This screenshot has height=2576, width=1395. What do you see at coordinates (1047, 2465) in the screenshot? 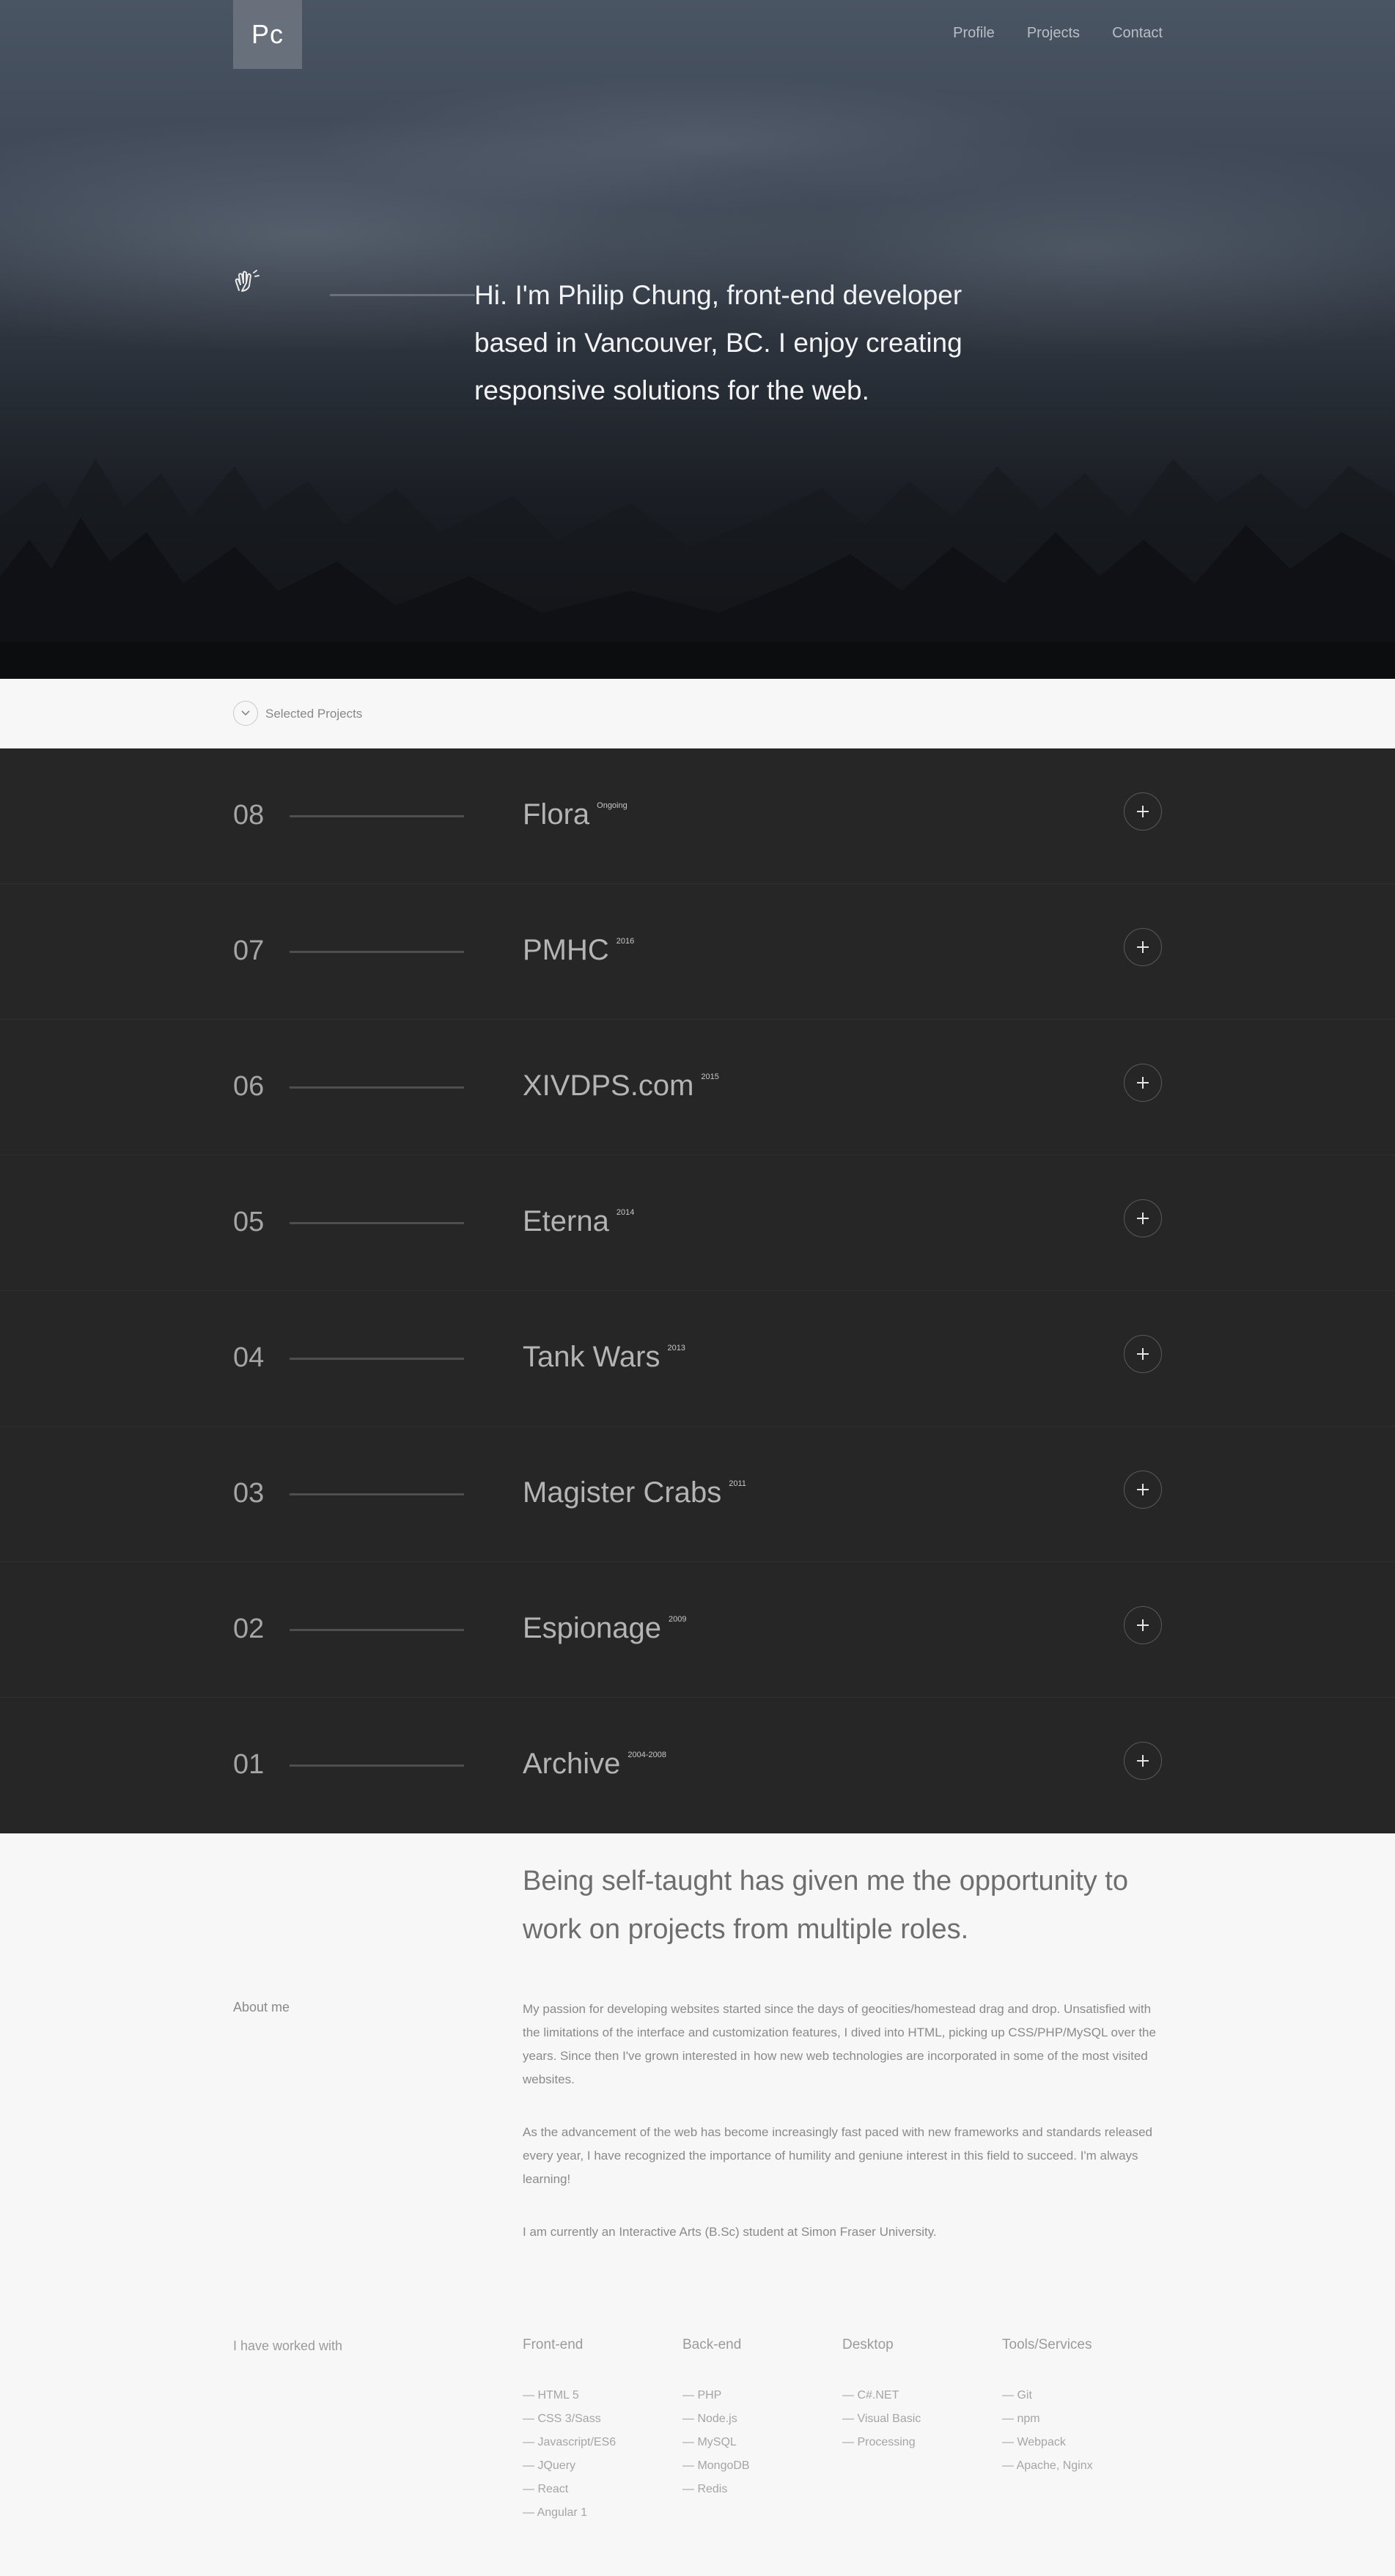
I see `skill-item: — Apache, Nginx` at bounding box center [1047, 2465].